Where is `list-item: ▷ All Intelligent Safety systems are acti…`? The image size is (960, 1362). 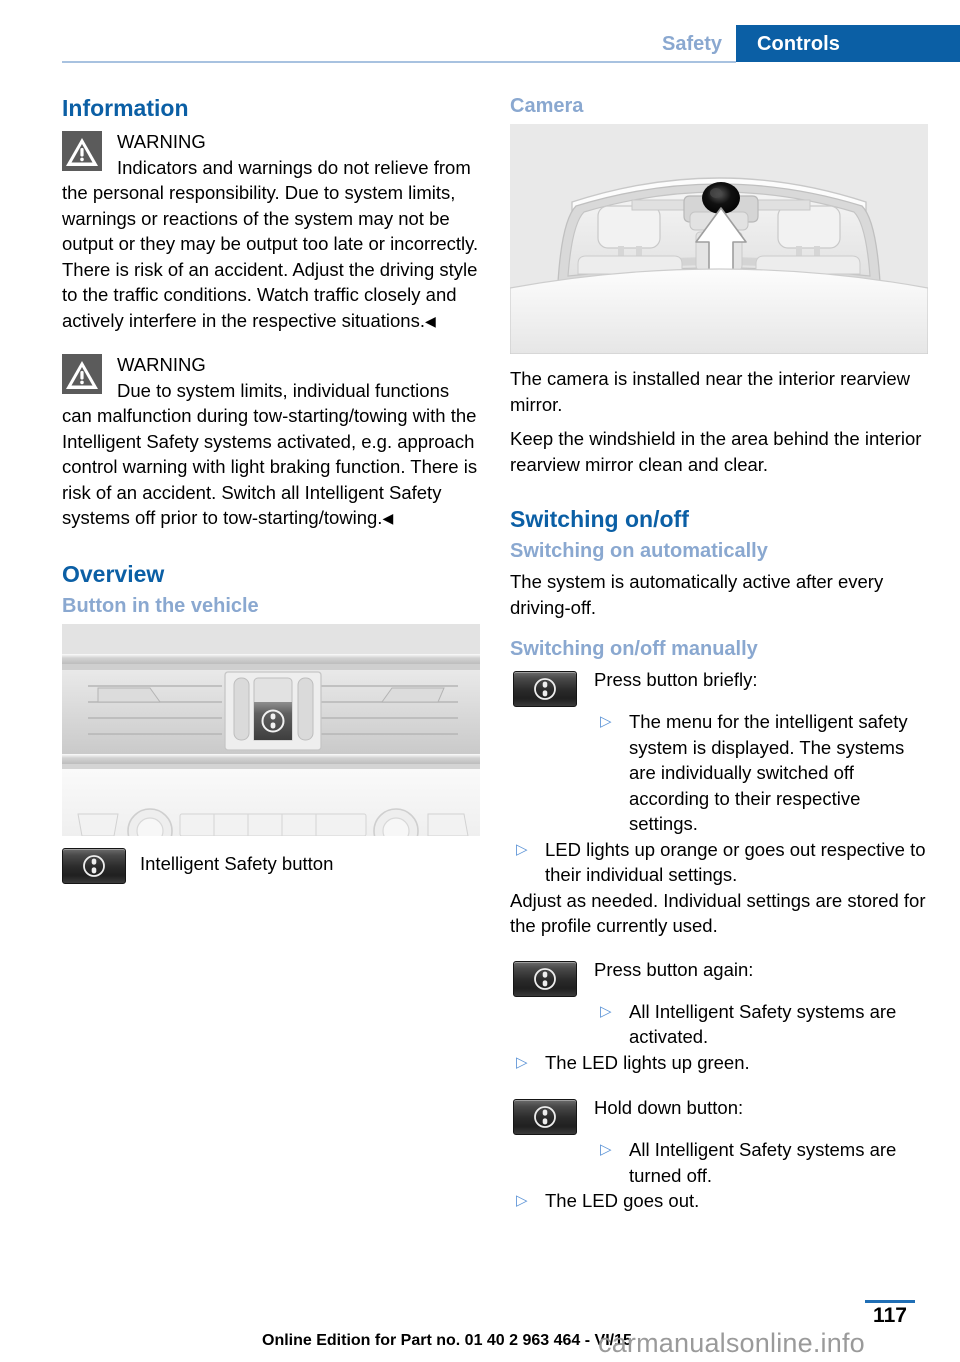
list-item: ▷ All Intelligent Safety systems are acti… is located at coordinates (761, 1024).